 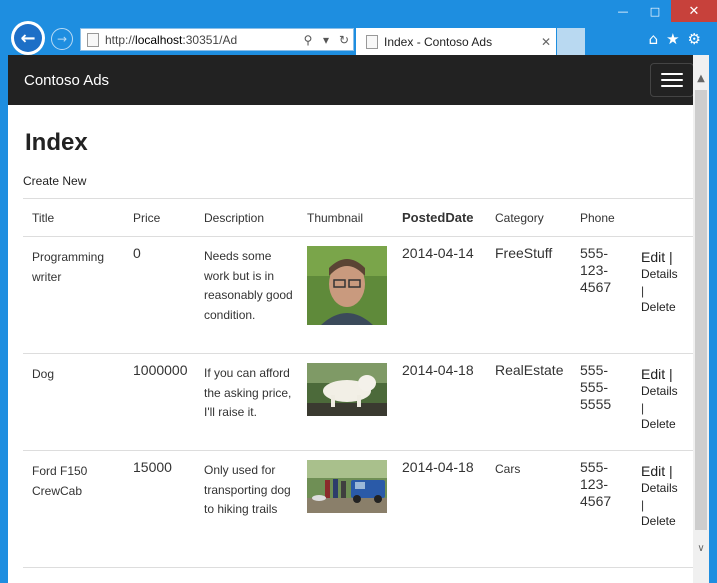 I want to click on column-header-price: Price, so click(x=159, y=217).